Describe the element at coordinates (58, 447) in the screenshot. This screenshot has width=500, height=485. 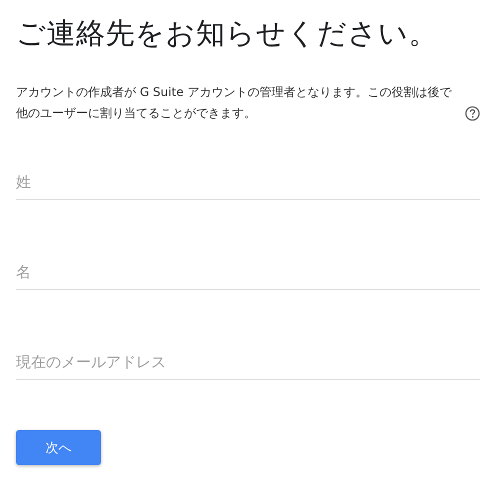
I see `next-button: 次へ` at that location.